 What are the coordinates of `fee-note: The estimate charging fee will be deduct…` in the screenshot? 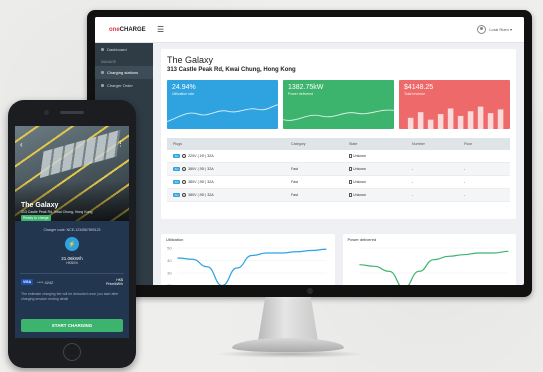 It's located at (70, 296).